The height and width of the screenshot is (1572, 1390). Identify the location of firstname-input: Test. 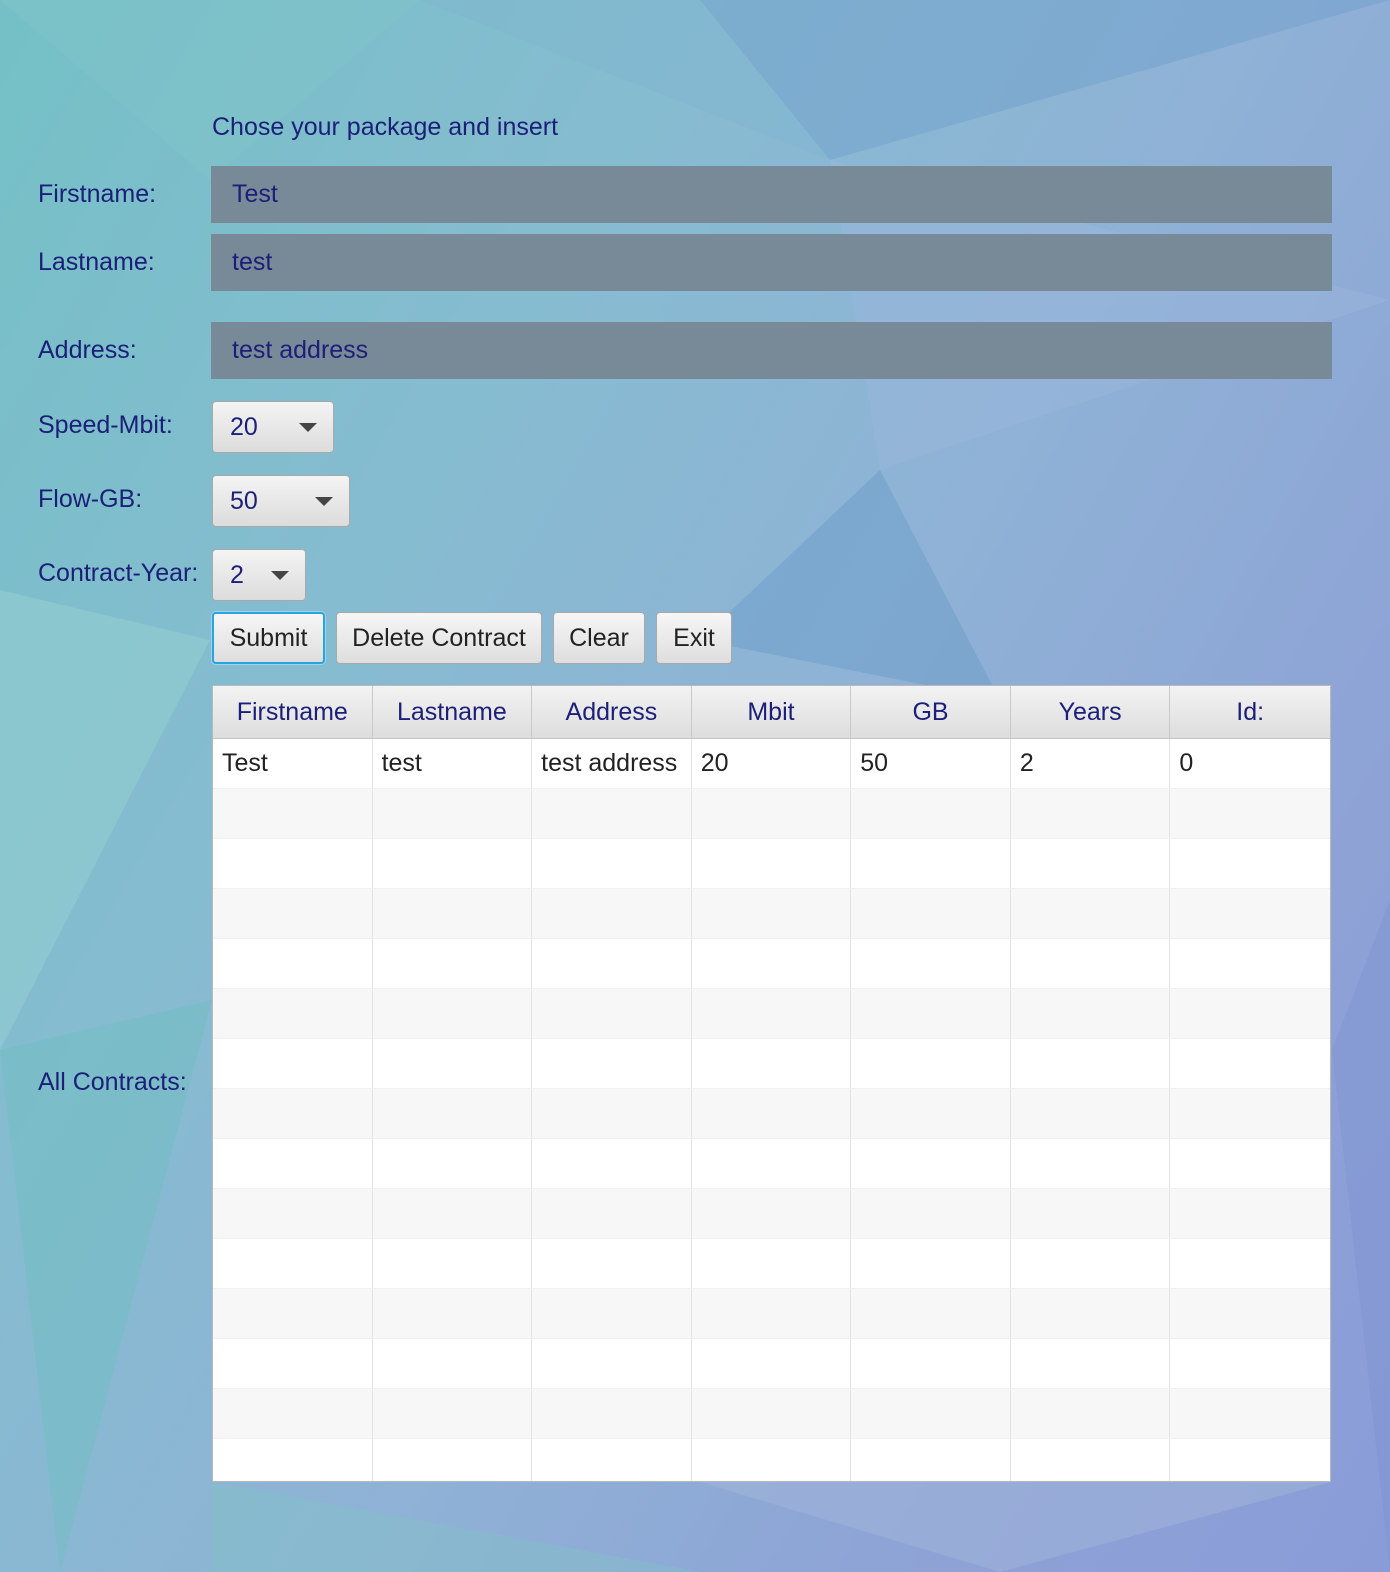
(771, 194).